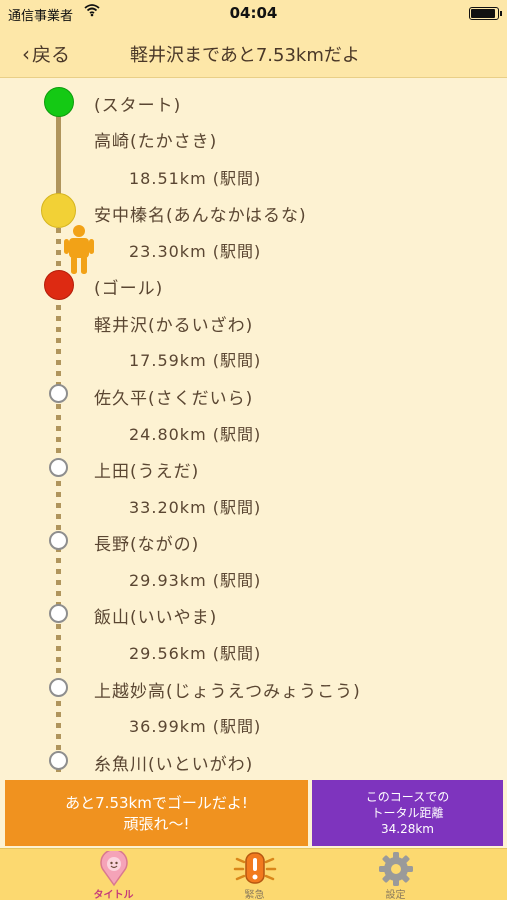  Describe the element at coordinates (138, 106) in the screenshot. I see `start-label: (スタート)` at that location.